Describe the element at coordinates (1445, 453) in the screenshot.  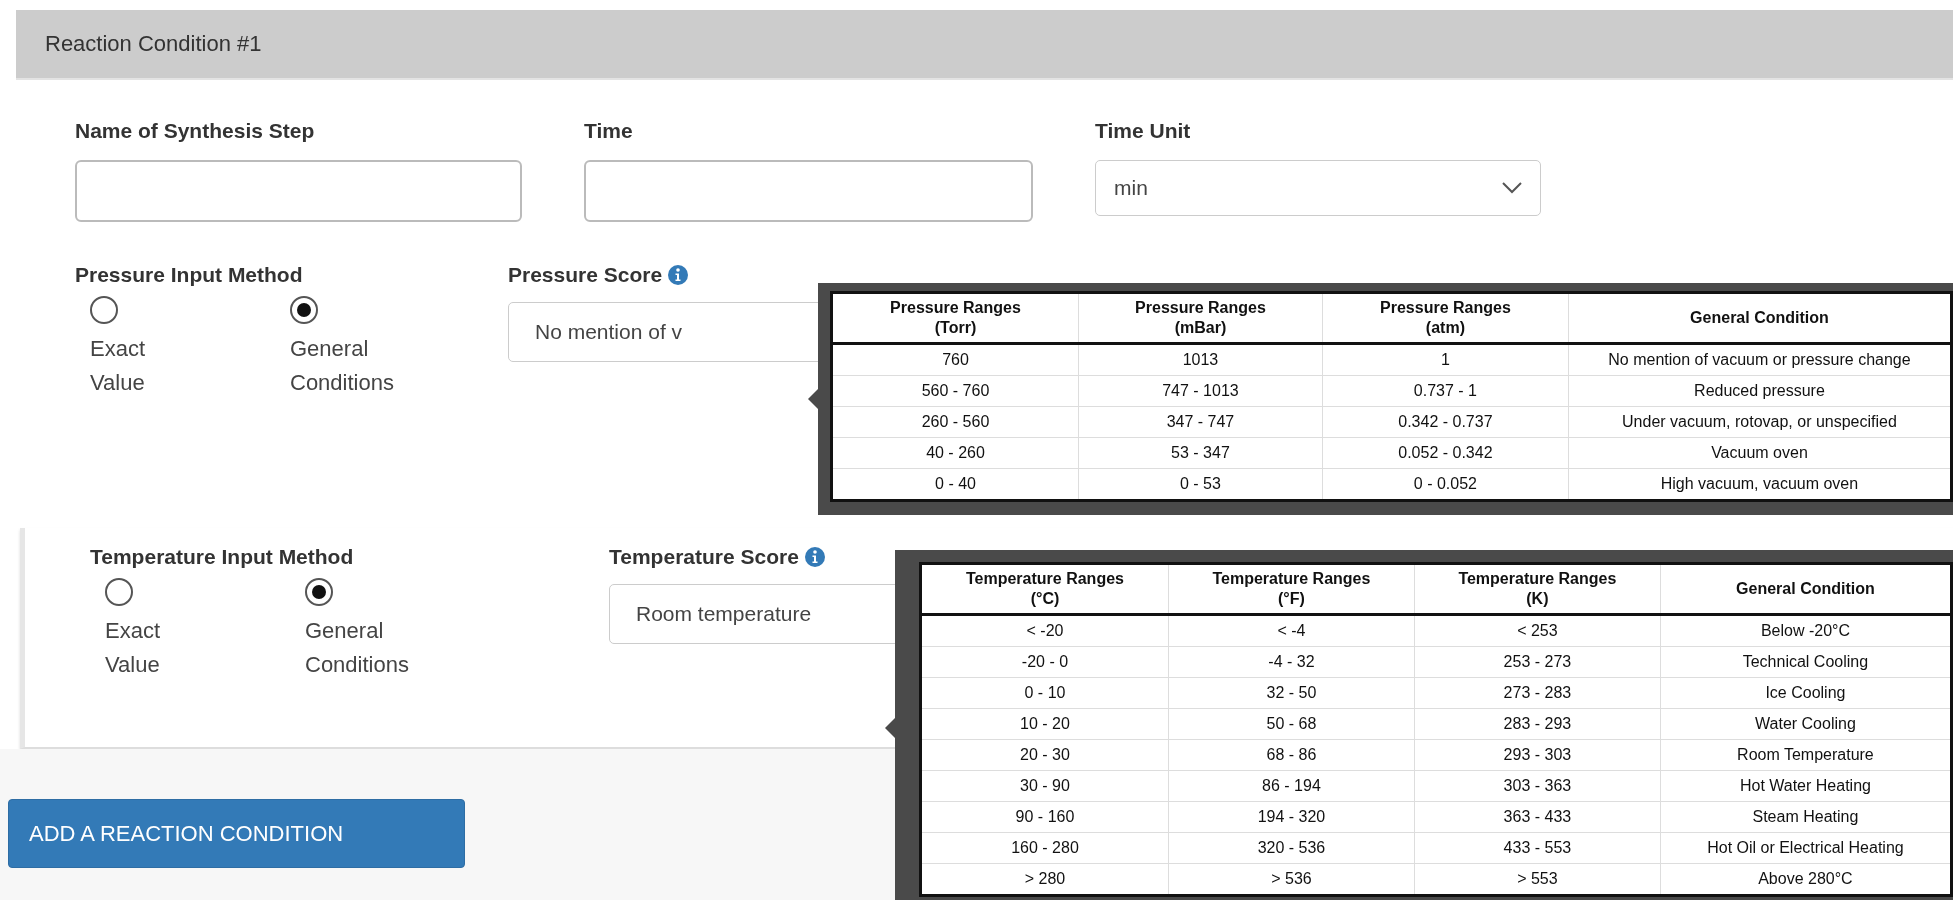
I see `table-cell: 0.052 - 0.342` at that location.